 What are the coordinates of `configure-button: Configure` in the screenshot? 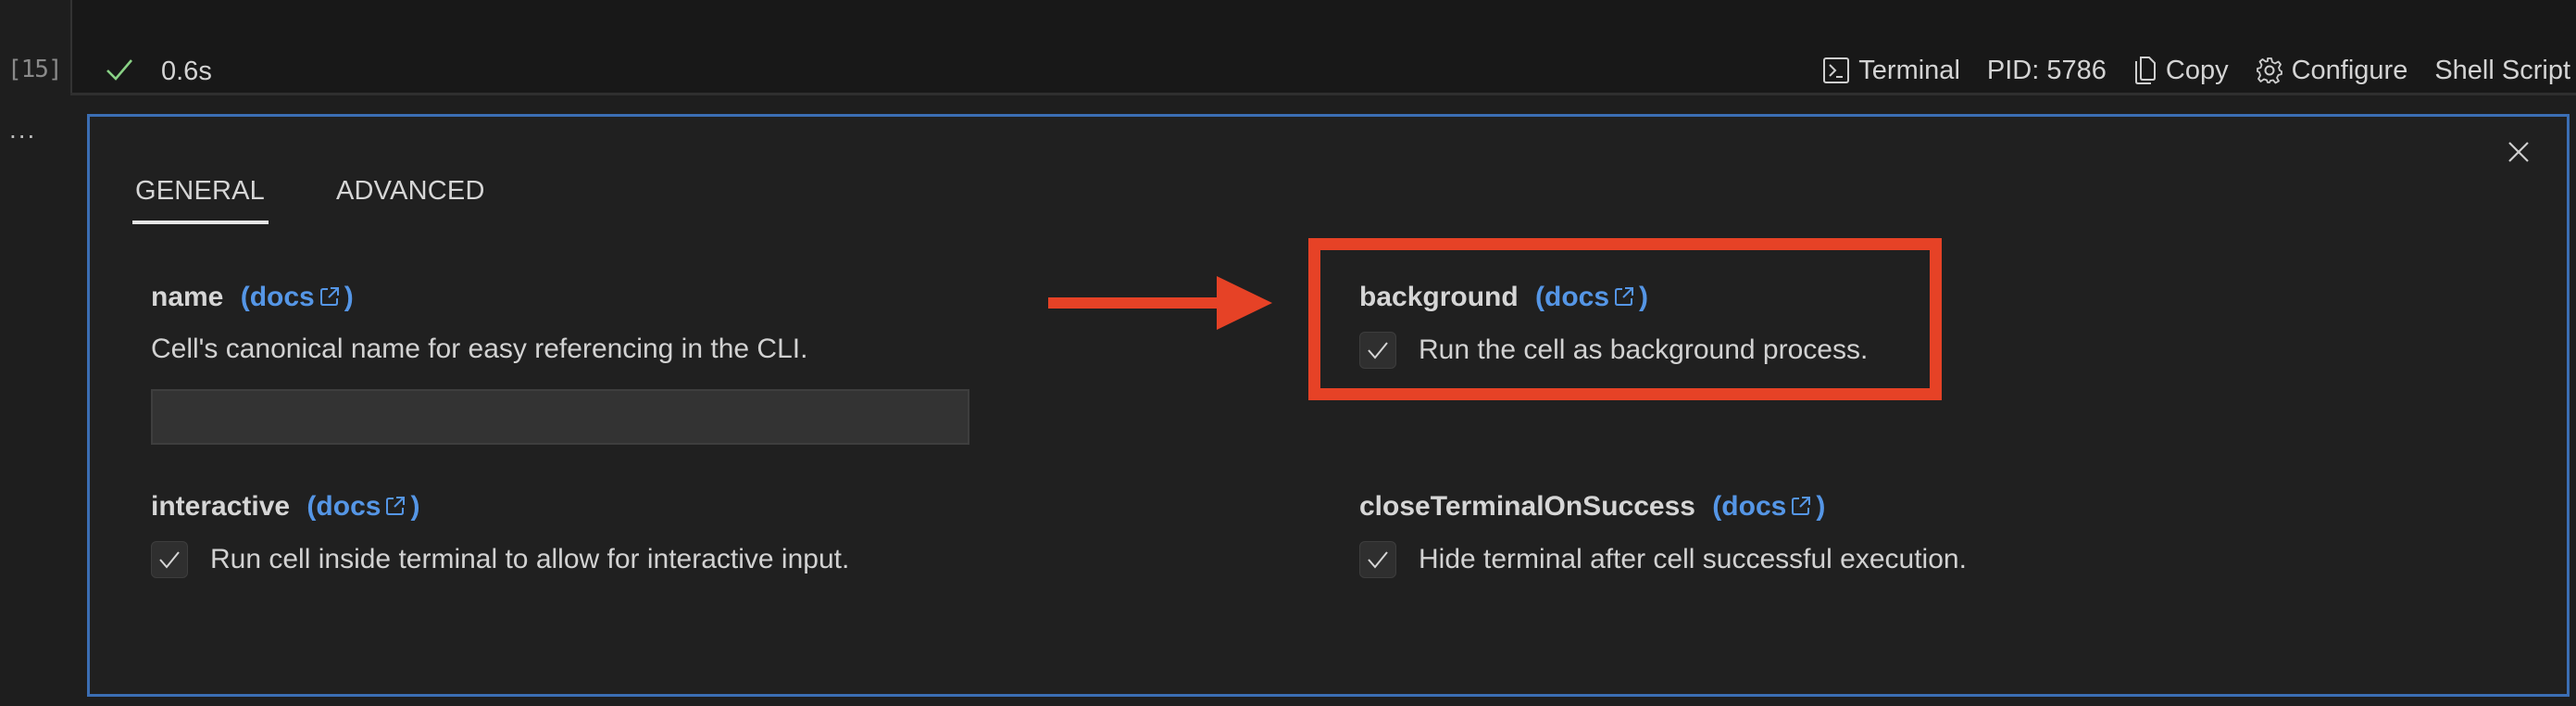 It's located at (2332, 70).